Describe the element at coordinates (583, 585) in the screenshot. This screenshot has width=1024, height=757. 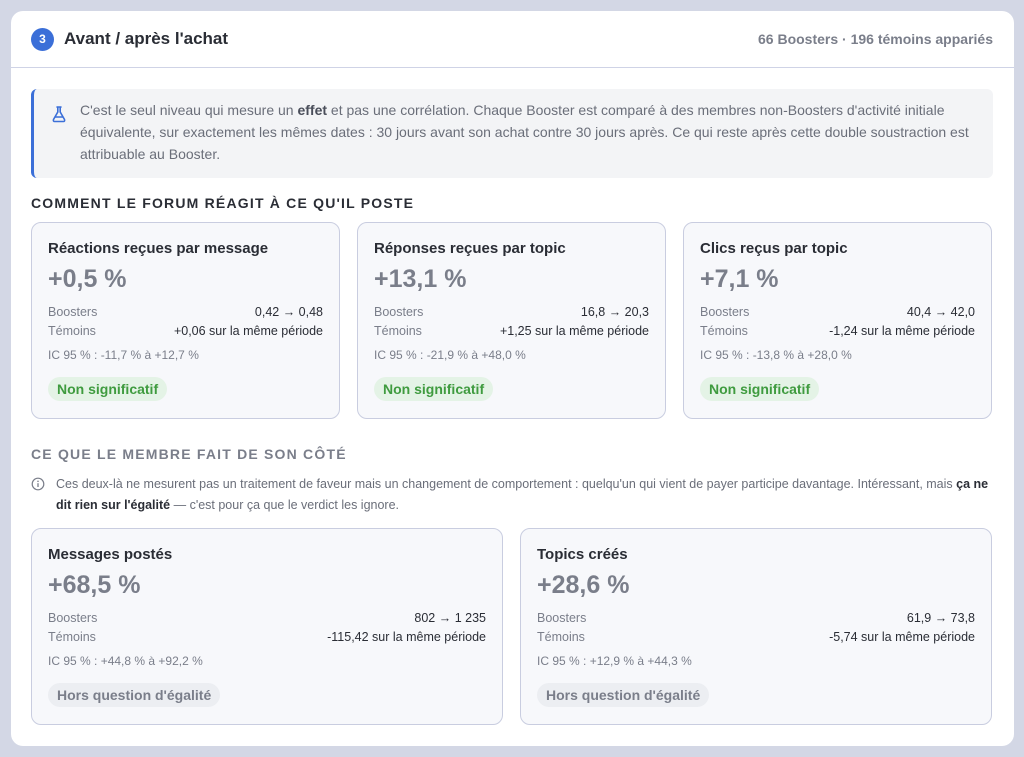
I see `card-value: +28,6 %` at that location.